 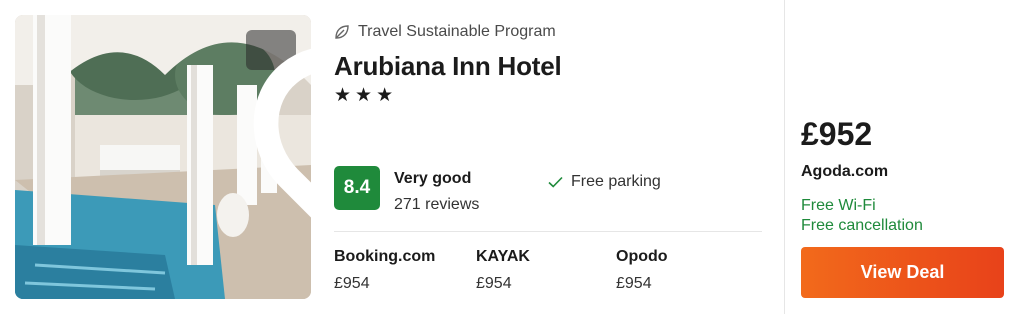 I want to click on partner-price-kayak: KAYAK £954, so click(x=503, y=270).